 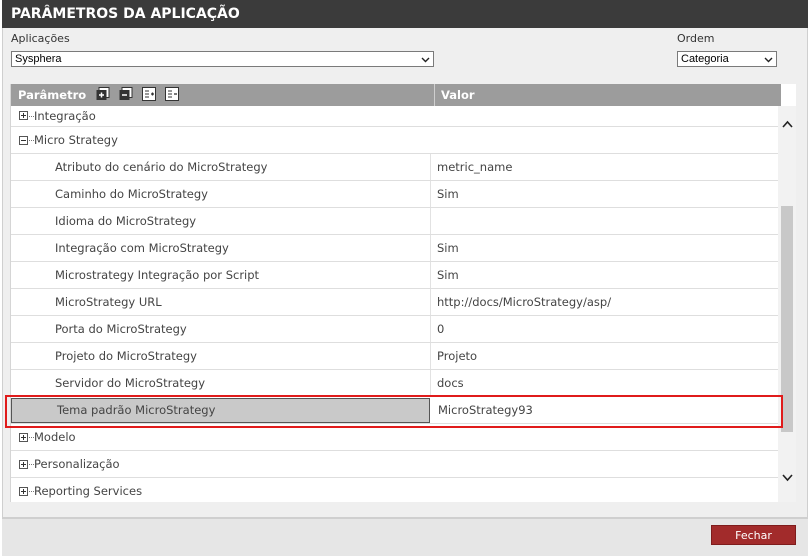 What do you see at coordinates (395, 490) in the screenshot?
I see `group-row-reporting-services: Reporting Services` at bounding box center [395, 490].